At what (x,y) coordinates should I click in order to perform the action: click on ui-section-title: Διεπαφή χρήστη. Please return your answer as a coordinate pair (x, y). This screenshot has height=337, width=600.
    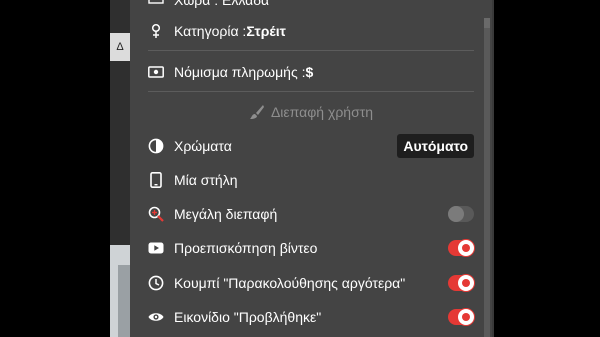
    Looking at the image, I should click on (311, 112).